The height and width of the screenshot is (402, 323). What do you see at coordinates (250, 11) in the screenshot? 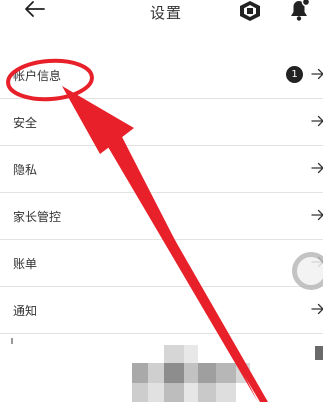
I see `robux-icon` at bounding box center [250, 11].